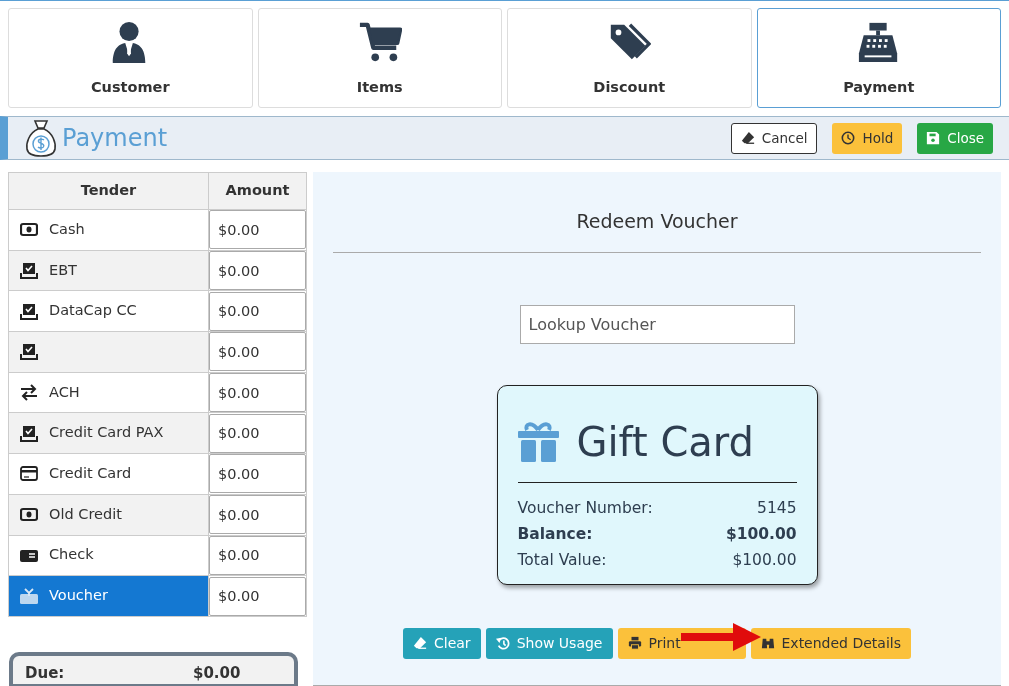 This screenshot has height=686, width=1009. What do you see at coordinates (562, 560) in the screenshot?
I see `detail-label: Total Value:` at bounding box center [562, 560].